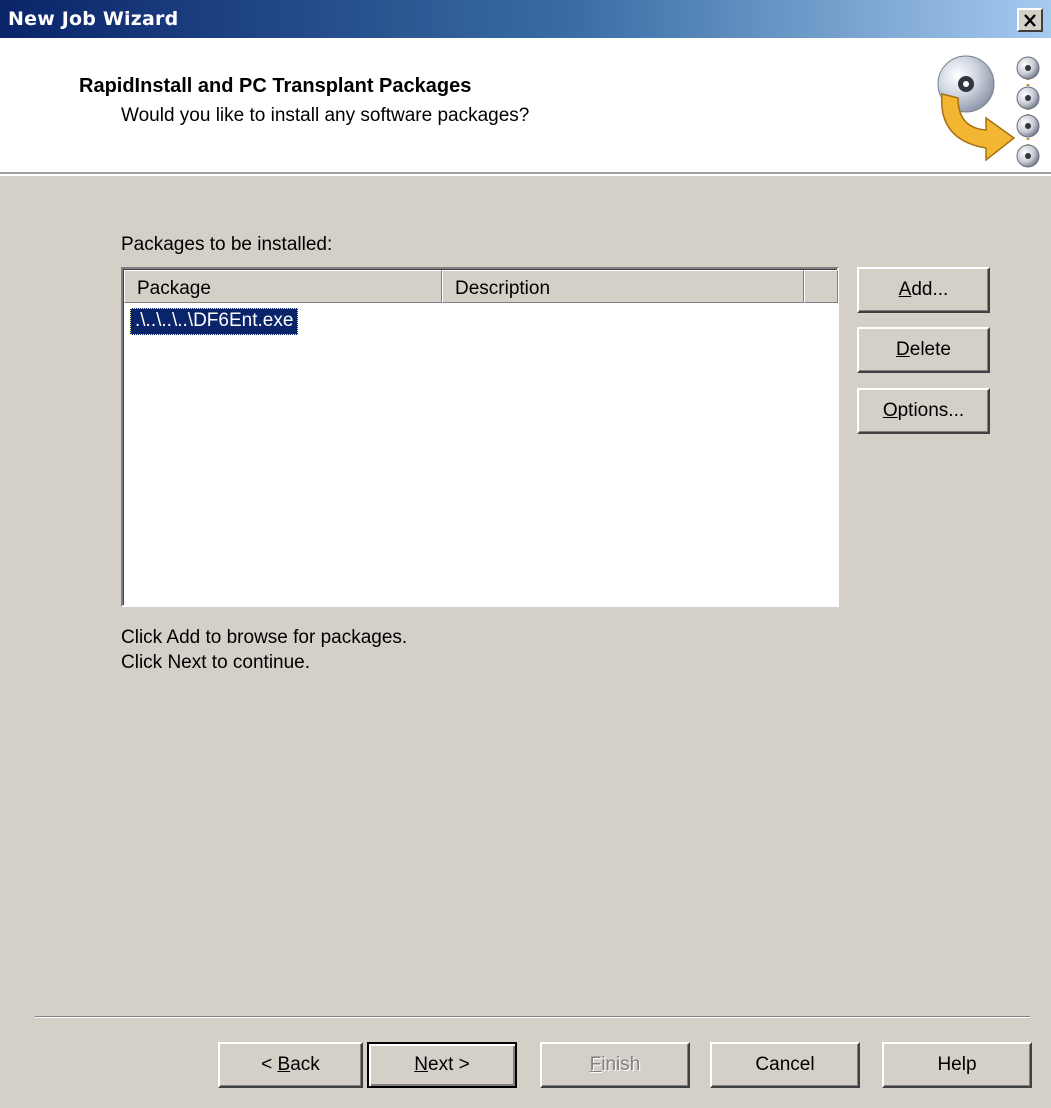 The width and height of the screenshot is (1051, 1108). What do you see at coordinates (525, 175) in the screenshot?
I see `header-divider` at bounding box center [525, 175].